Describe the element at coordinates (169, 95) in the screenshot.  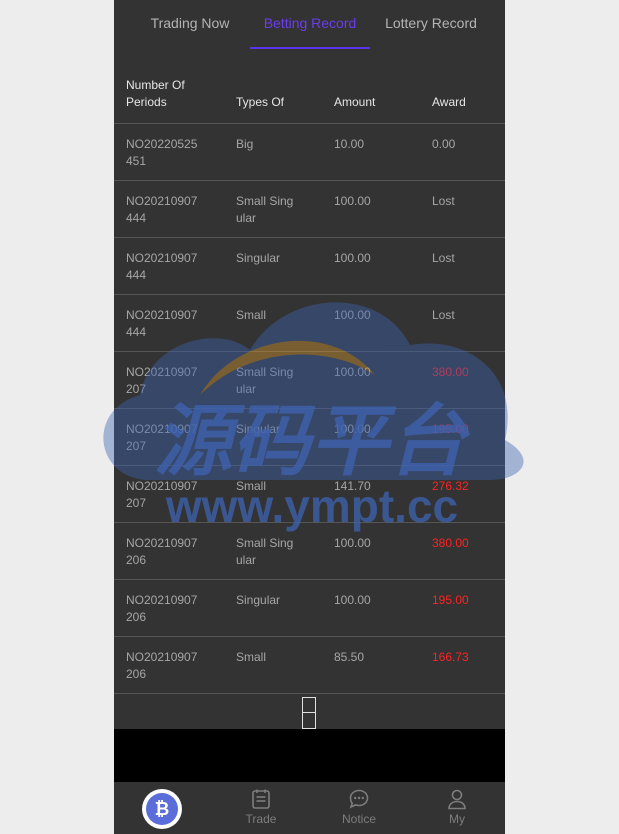
I see `header-periods: Number Of Periods` at that location.